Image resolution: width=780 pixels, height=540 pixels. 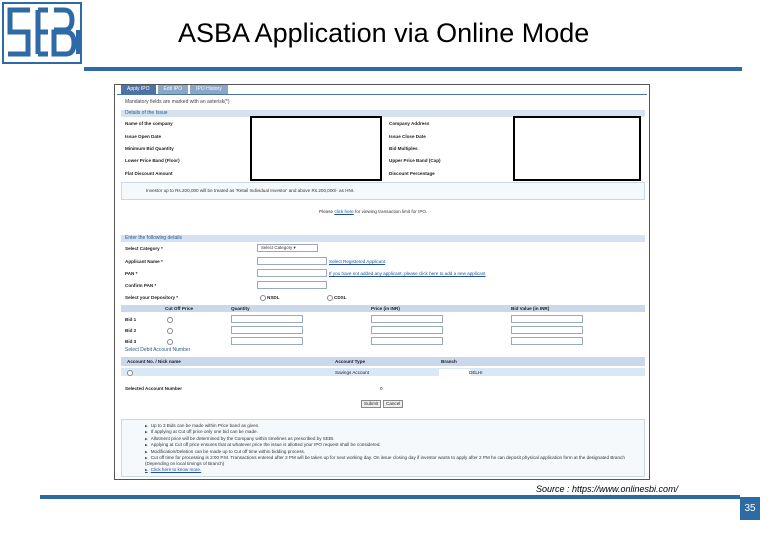 What do you see at coordinates (149, 173) in the screenshot?
I see `issue-label: Flat Discount Amount` at bounding box center [149, 173].